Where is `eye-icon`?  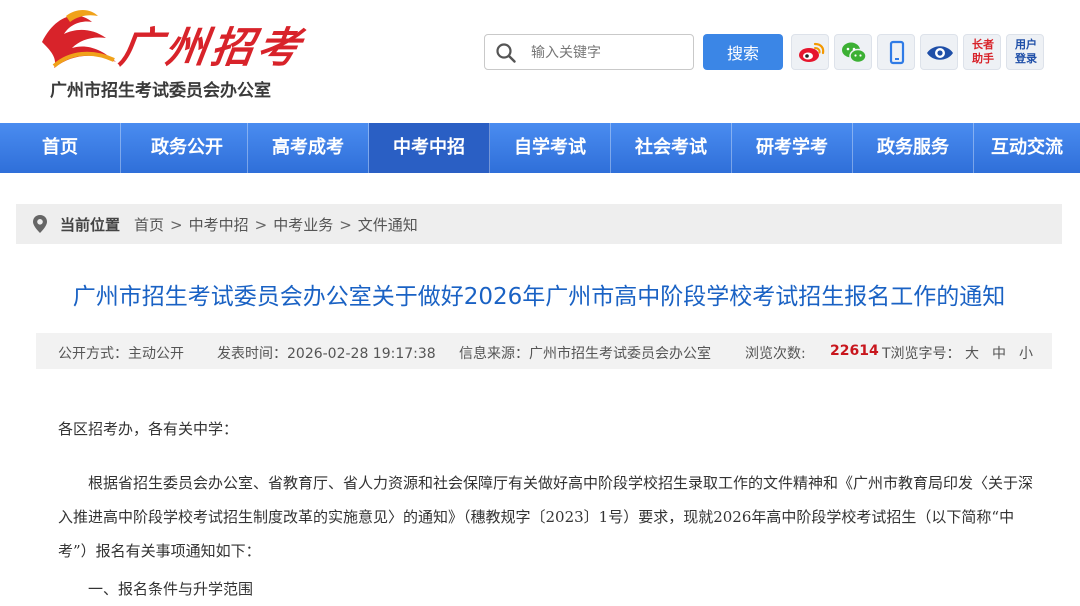
eye-icon is located at coordinates (940, 53).